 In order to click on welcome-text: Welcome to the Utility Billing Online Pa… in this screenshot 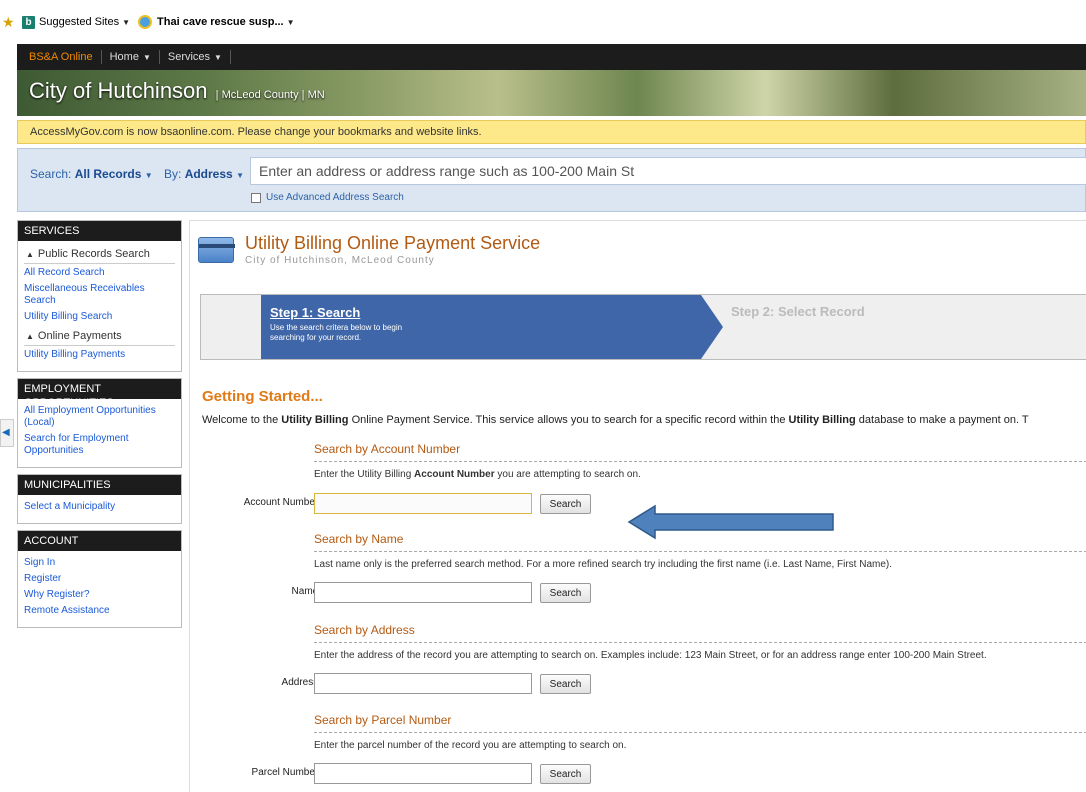, I will do `click(615, 420)`.